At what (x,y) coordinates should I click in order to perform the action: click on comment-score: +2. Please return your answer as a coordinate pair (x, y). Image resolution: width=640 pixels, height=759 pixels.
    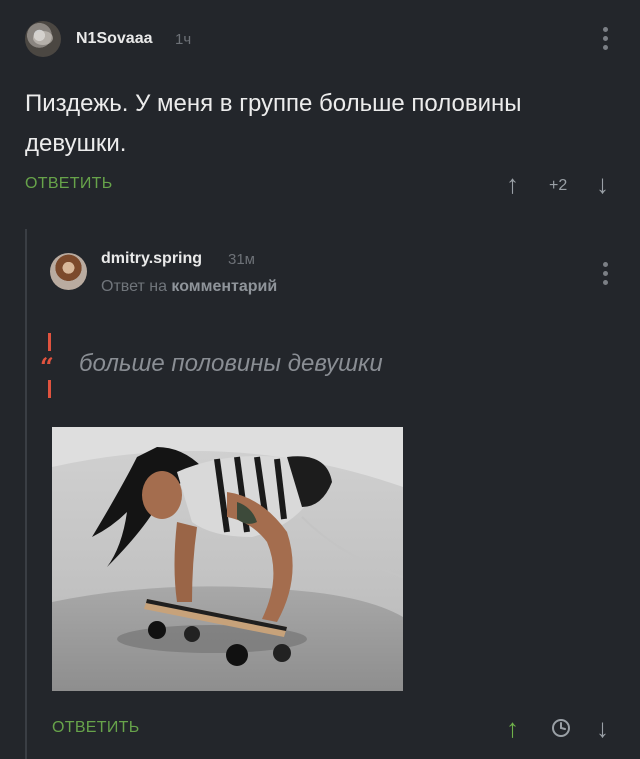
    Looking at the image, I should click on (558, 185).